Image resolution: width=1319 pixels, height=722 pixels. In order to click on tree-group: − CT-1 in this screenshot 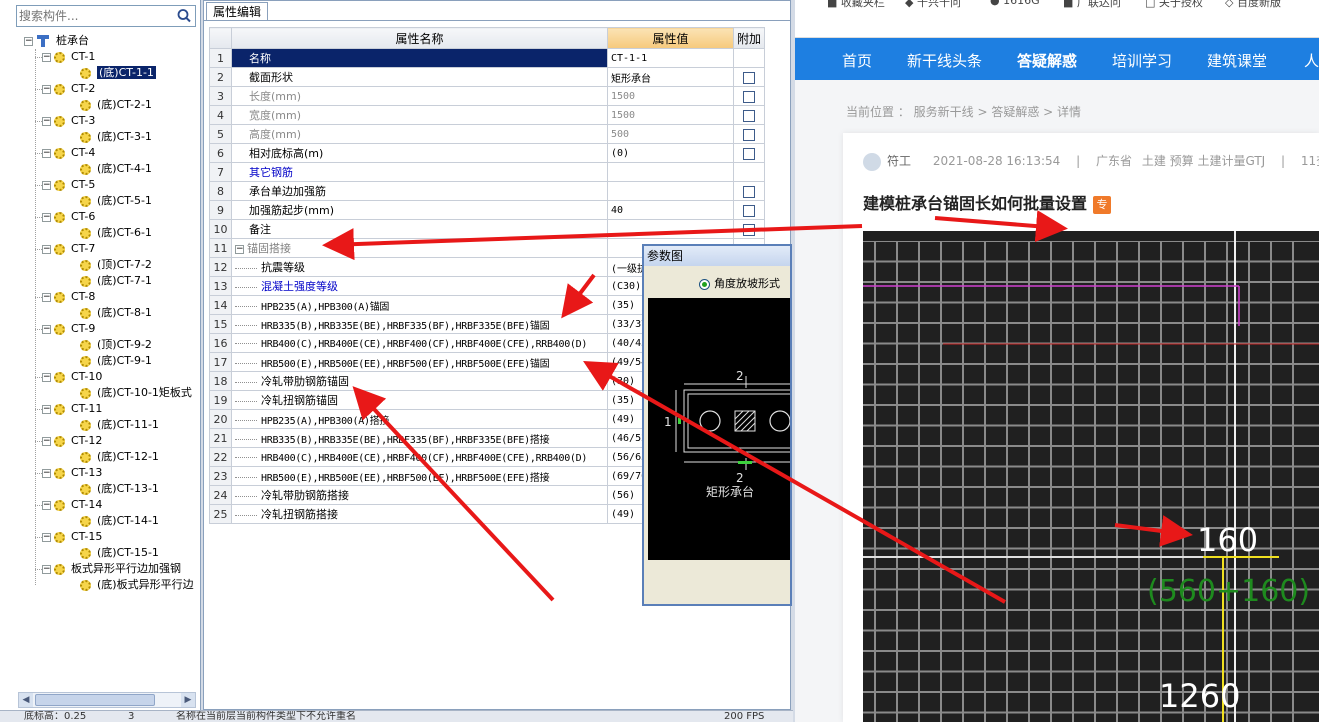, I will do `click(68, 57)`.